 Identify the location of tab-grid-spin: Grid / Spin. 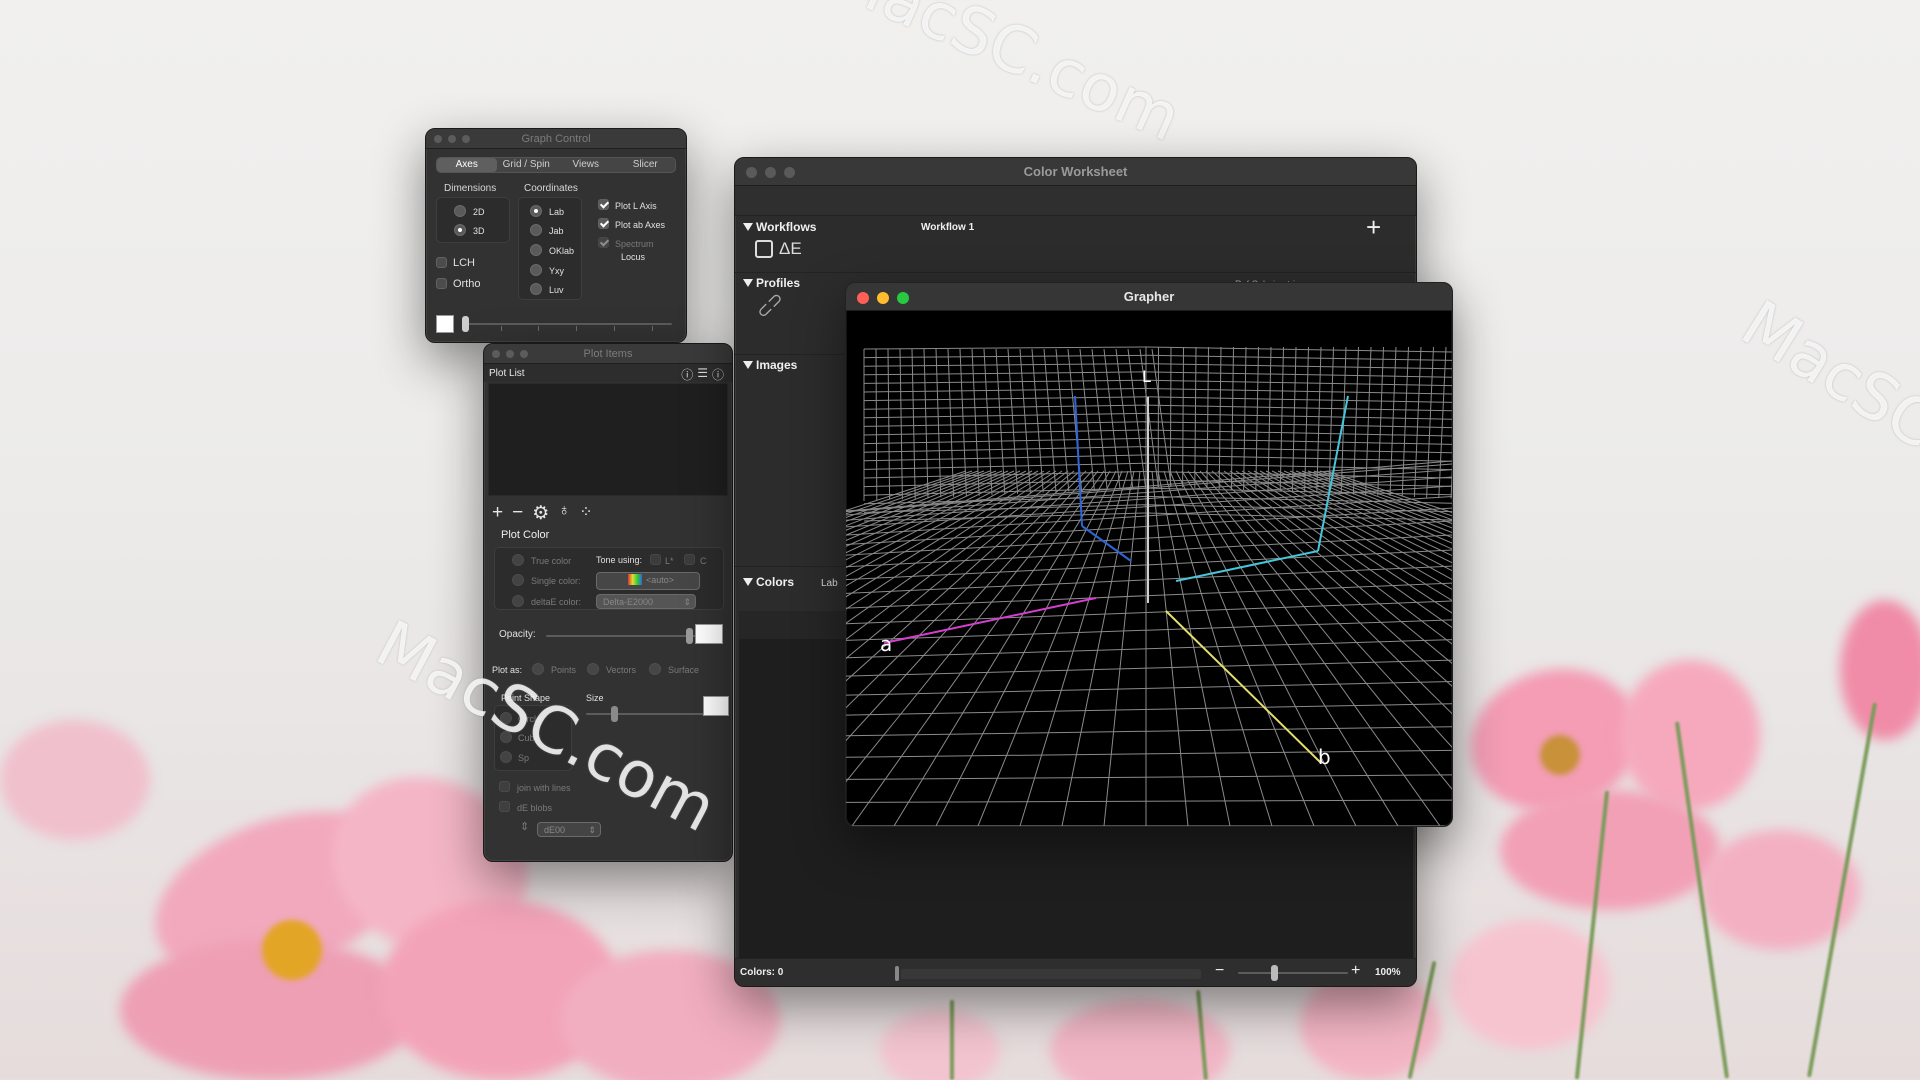
(527, 165).